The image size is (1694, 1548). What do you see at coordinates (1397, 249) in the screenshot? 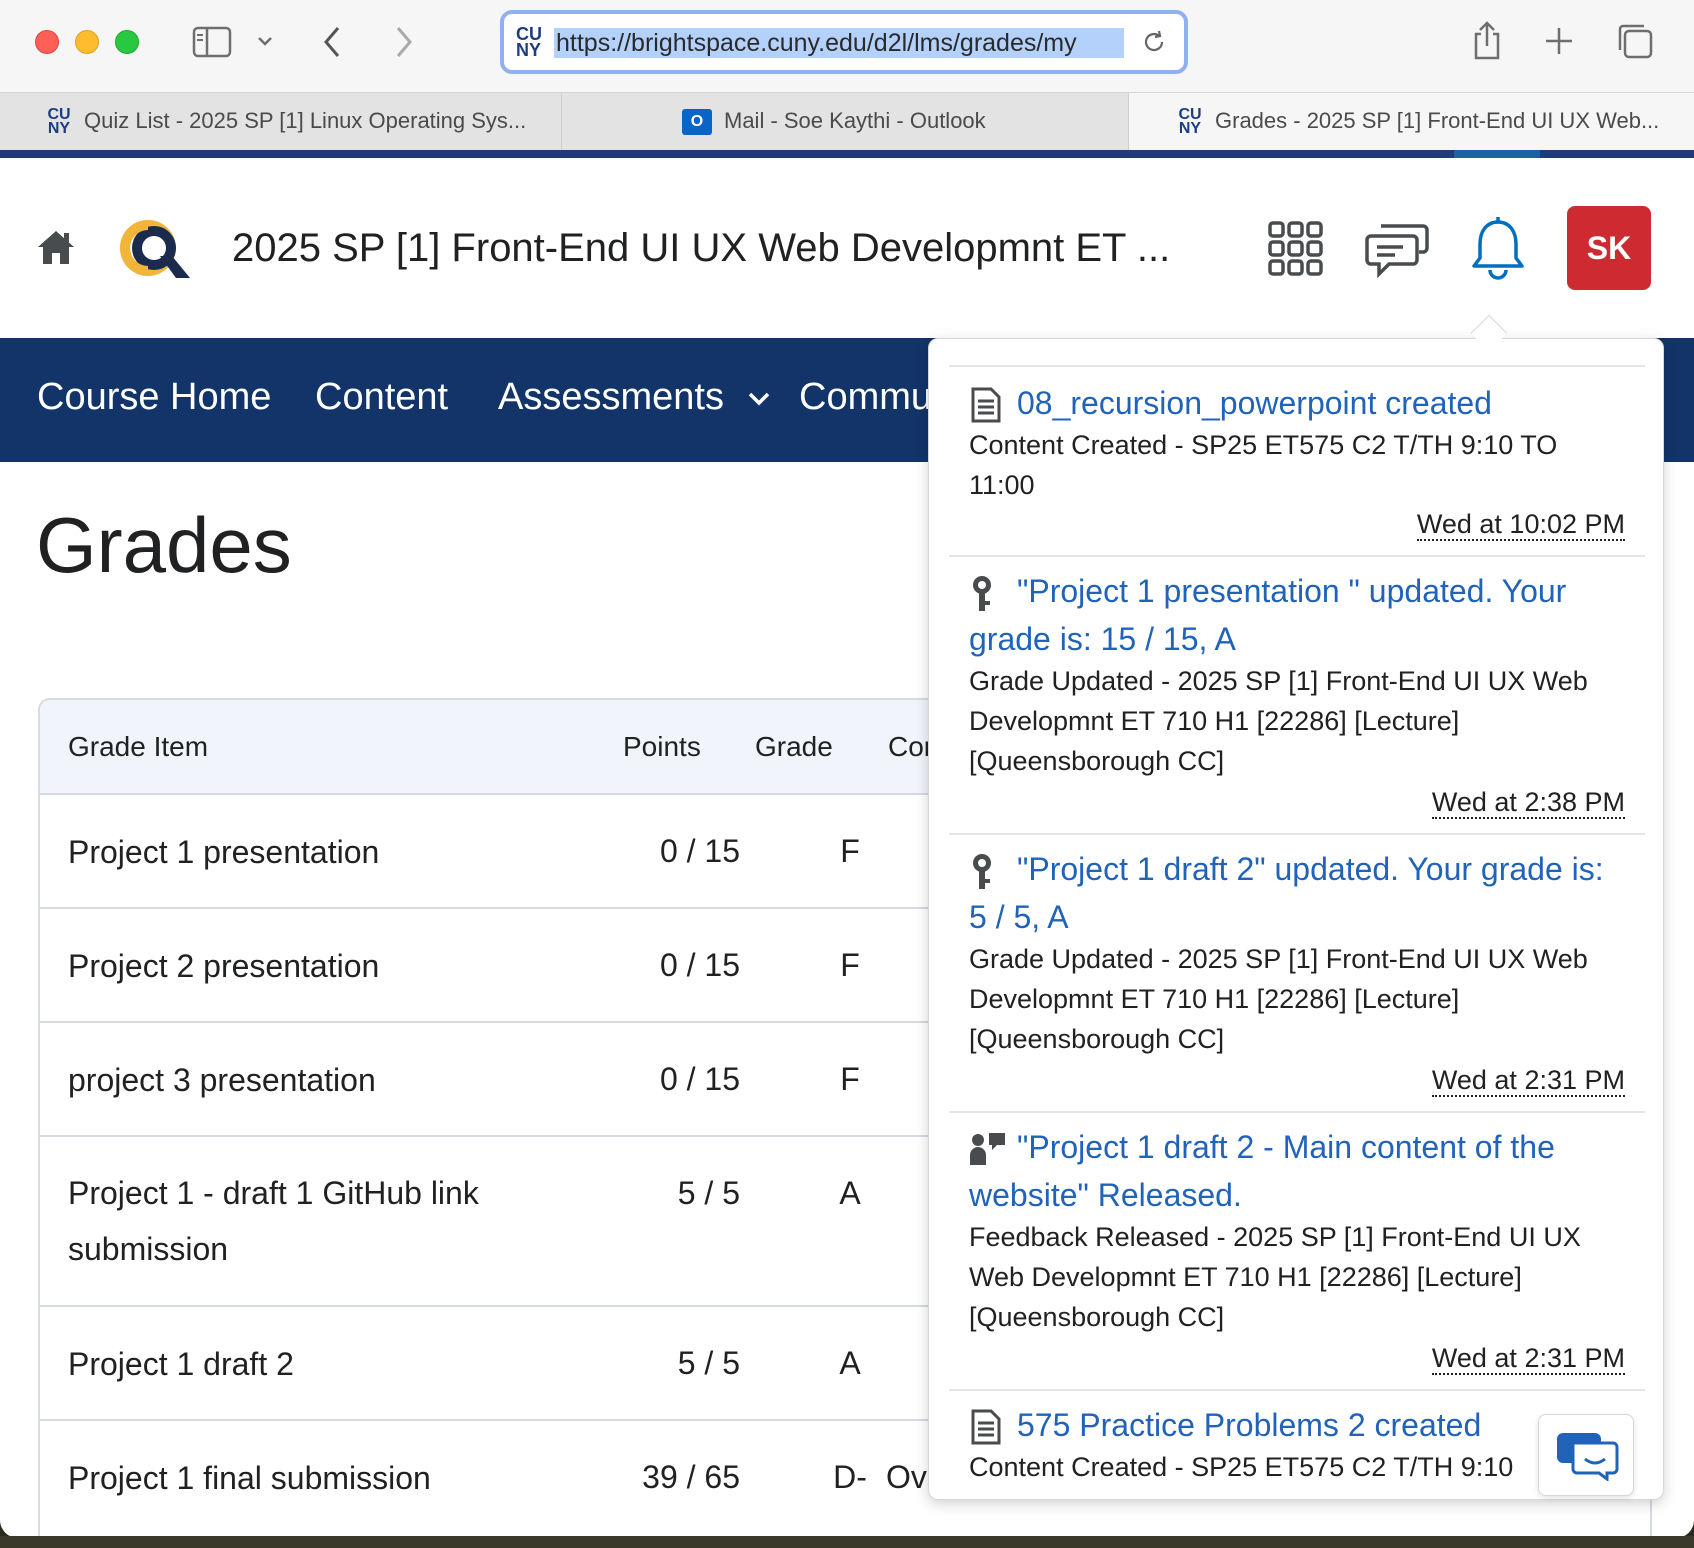
I see `message-alerts-icon` at bounding box center [1397, 249].